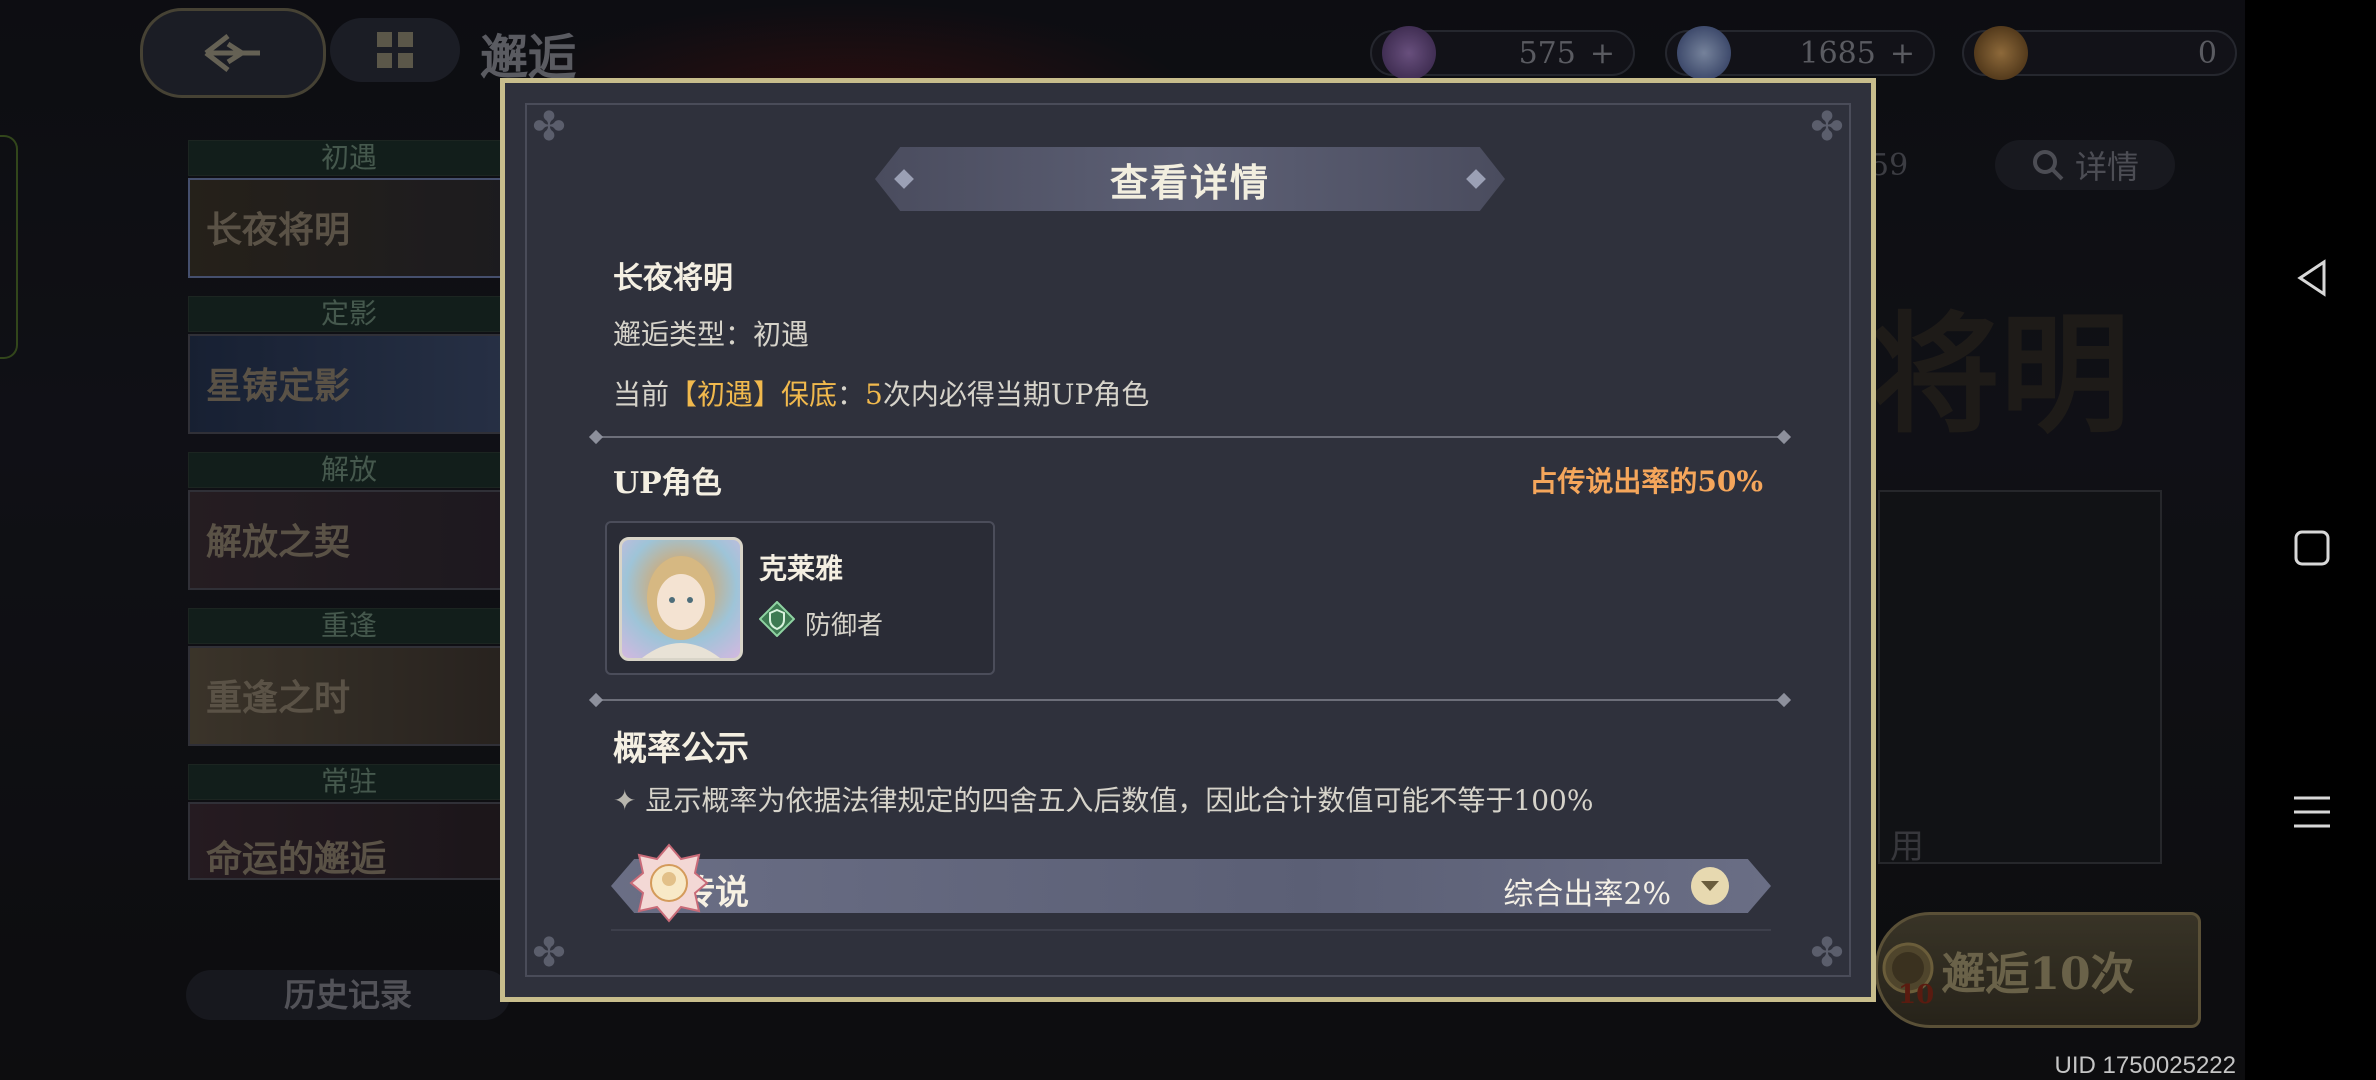  Describe the element at coordinates (851, 394) in the screenshot. I see `pity-colon: ：` at that location.